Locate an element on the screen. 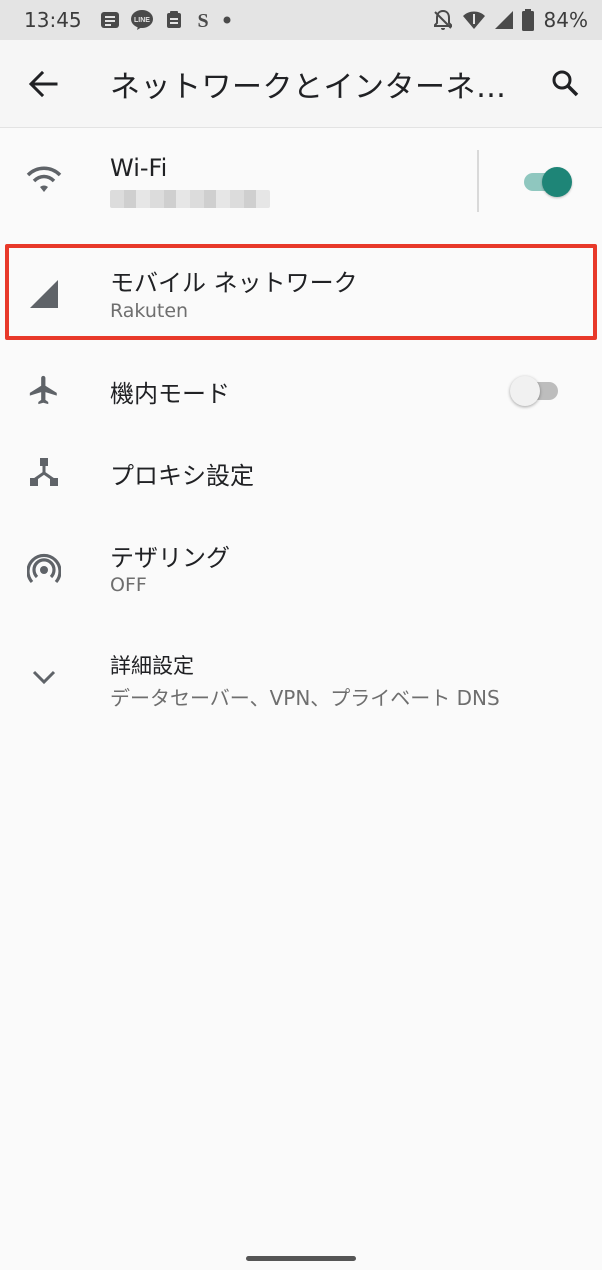  cell-signal-status-icon is located at coordinates (504, 20).